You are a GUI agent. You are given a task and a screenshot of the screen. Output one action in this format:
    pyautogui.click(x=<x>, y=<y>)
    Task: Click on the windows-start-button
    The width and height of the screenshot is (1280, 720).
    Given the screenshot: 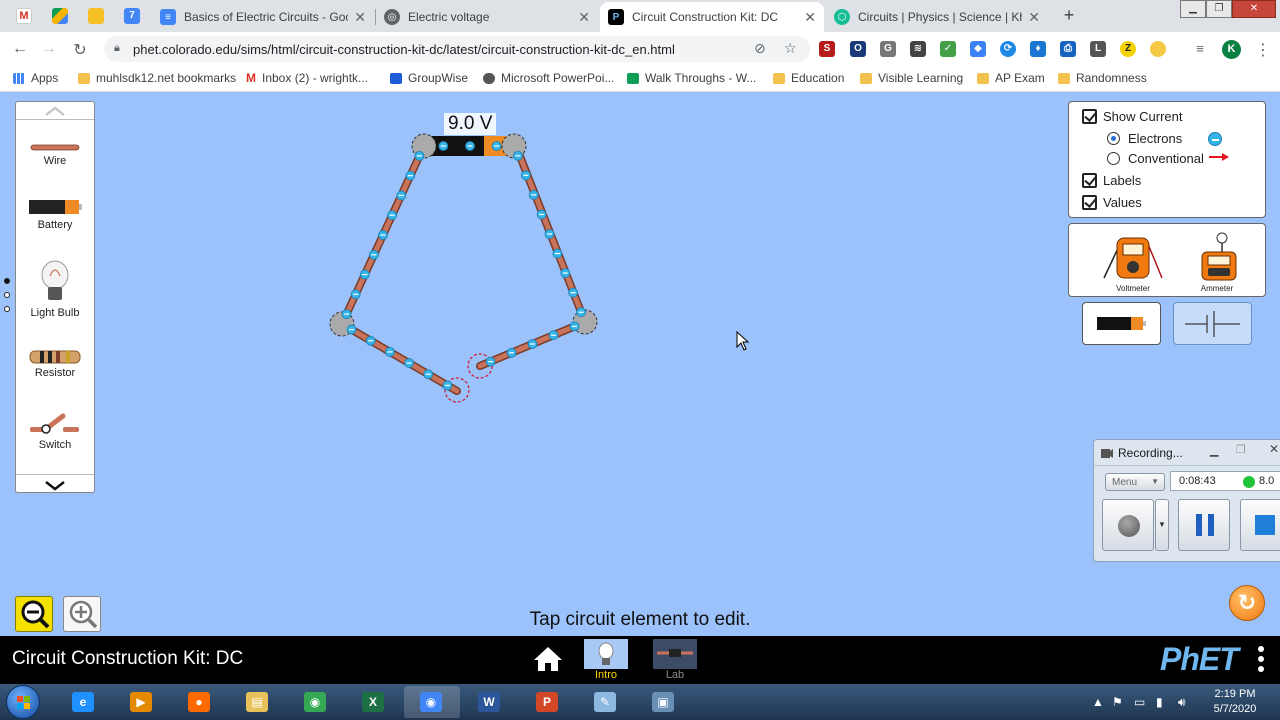 What is the action you would take?
    pyautogui.click(x=23, y=702)
    